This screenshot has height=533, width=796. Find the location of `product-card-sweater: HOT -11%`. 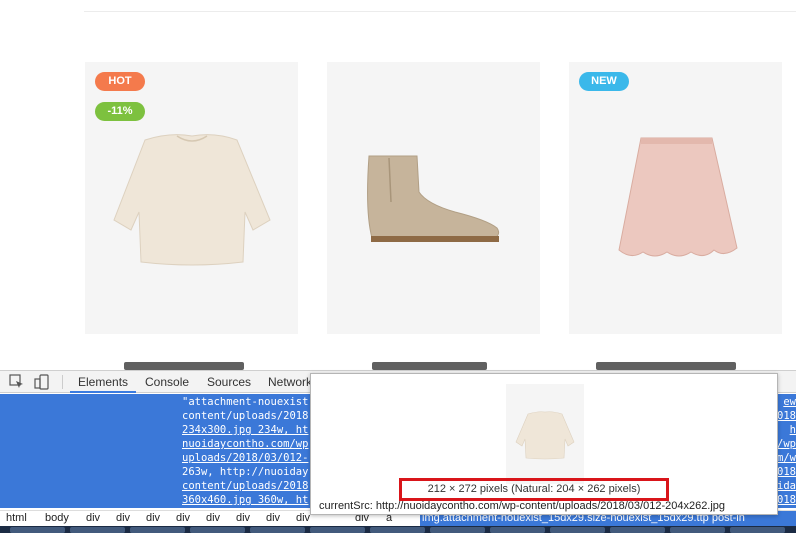

product-card-sweater: HOT -11% is located at coordinates (191, 198).